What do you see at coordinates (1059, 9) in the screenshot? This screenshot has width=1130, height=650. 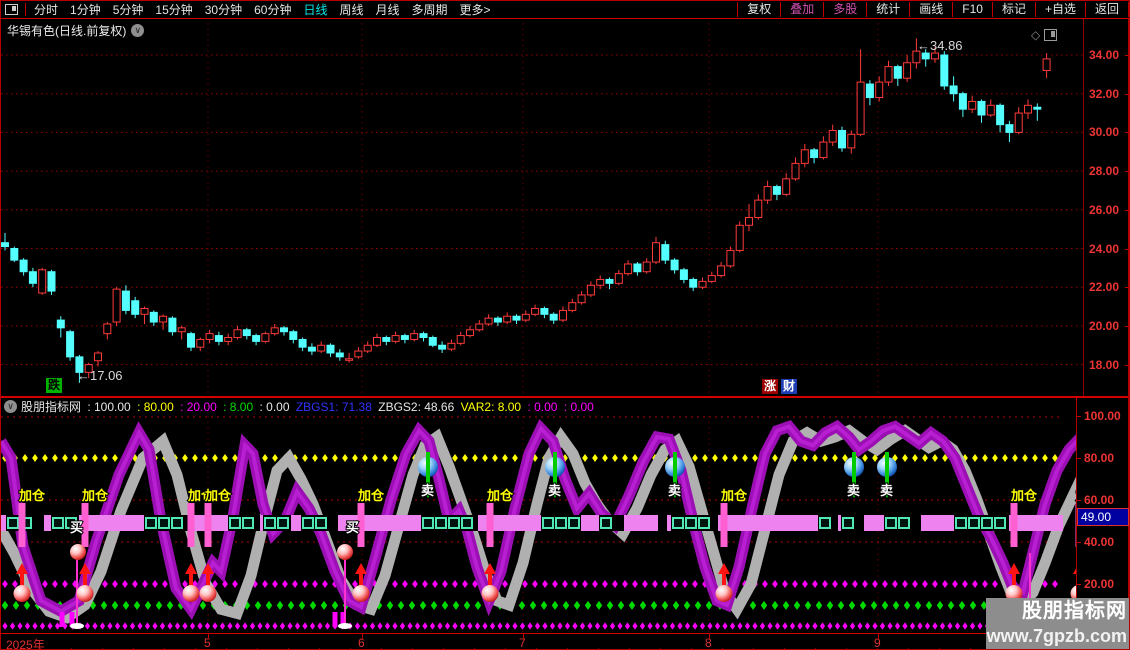 I see `menu-item-tool-7: +自选` at bounding box center [1059, 9].